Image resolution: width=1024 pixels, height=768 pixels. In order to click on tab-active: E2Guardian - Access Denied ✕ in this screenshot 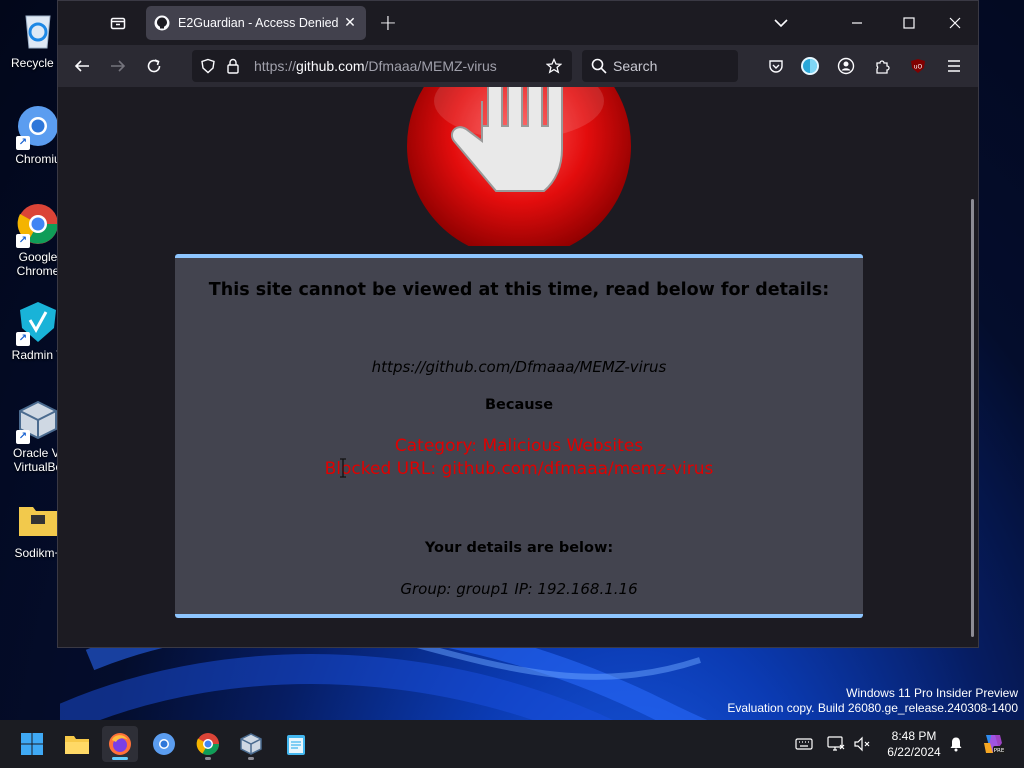, I will do `click(256, 23)`.